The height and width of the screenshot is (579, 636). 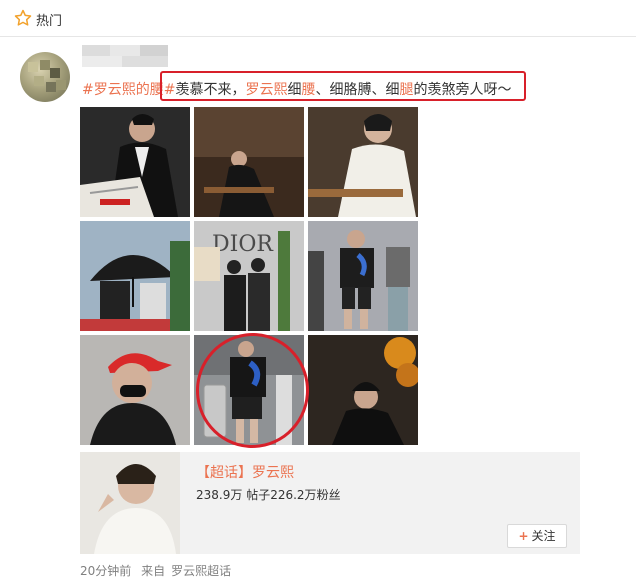 I want to click on post-time: 20分钟前, so click(x=105, y=571).